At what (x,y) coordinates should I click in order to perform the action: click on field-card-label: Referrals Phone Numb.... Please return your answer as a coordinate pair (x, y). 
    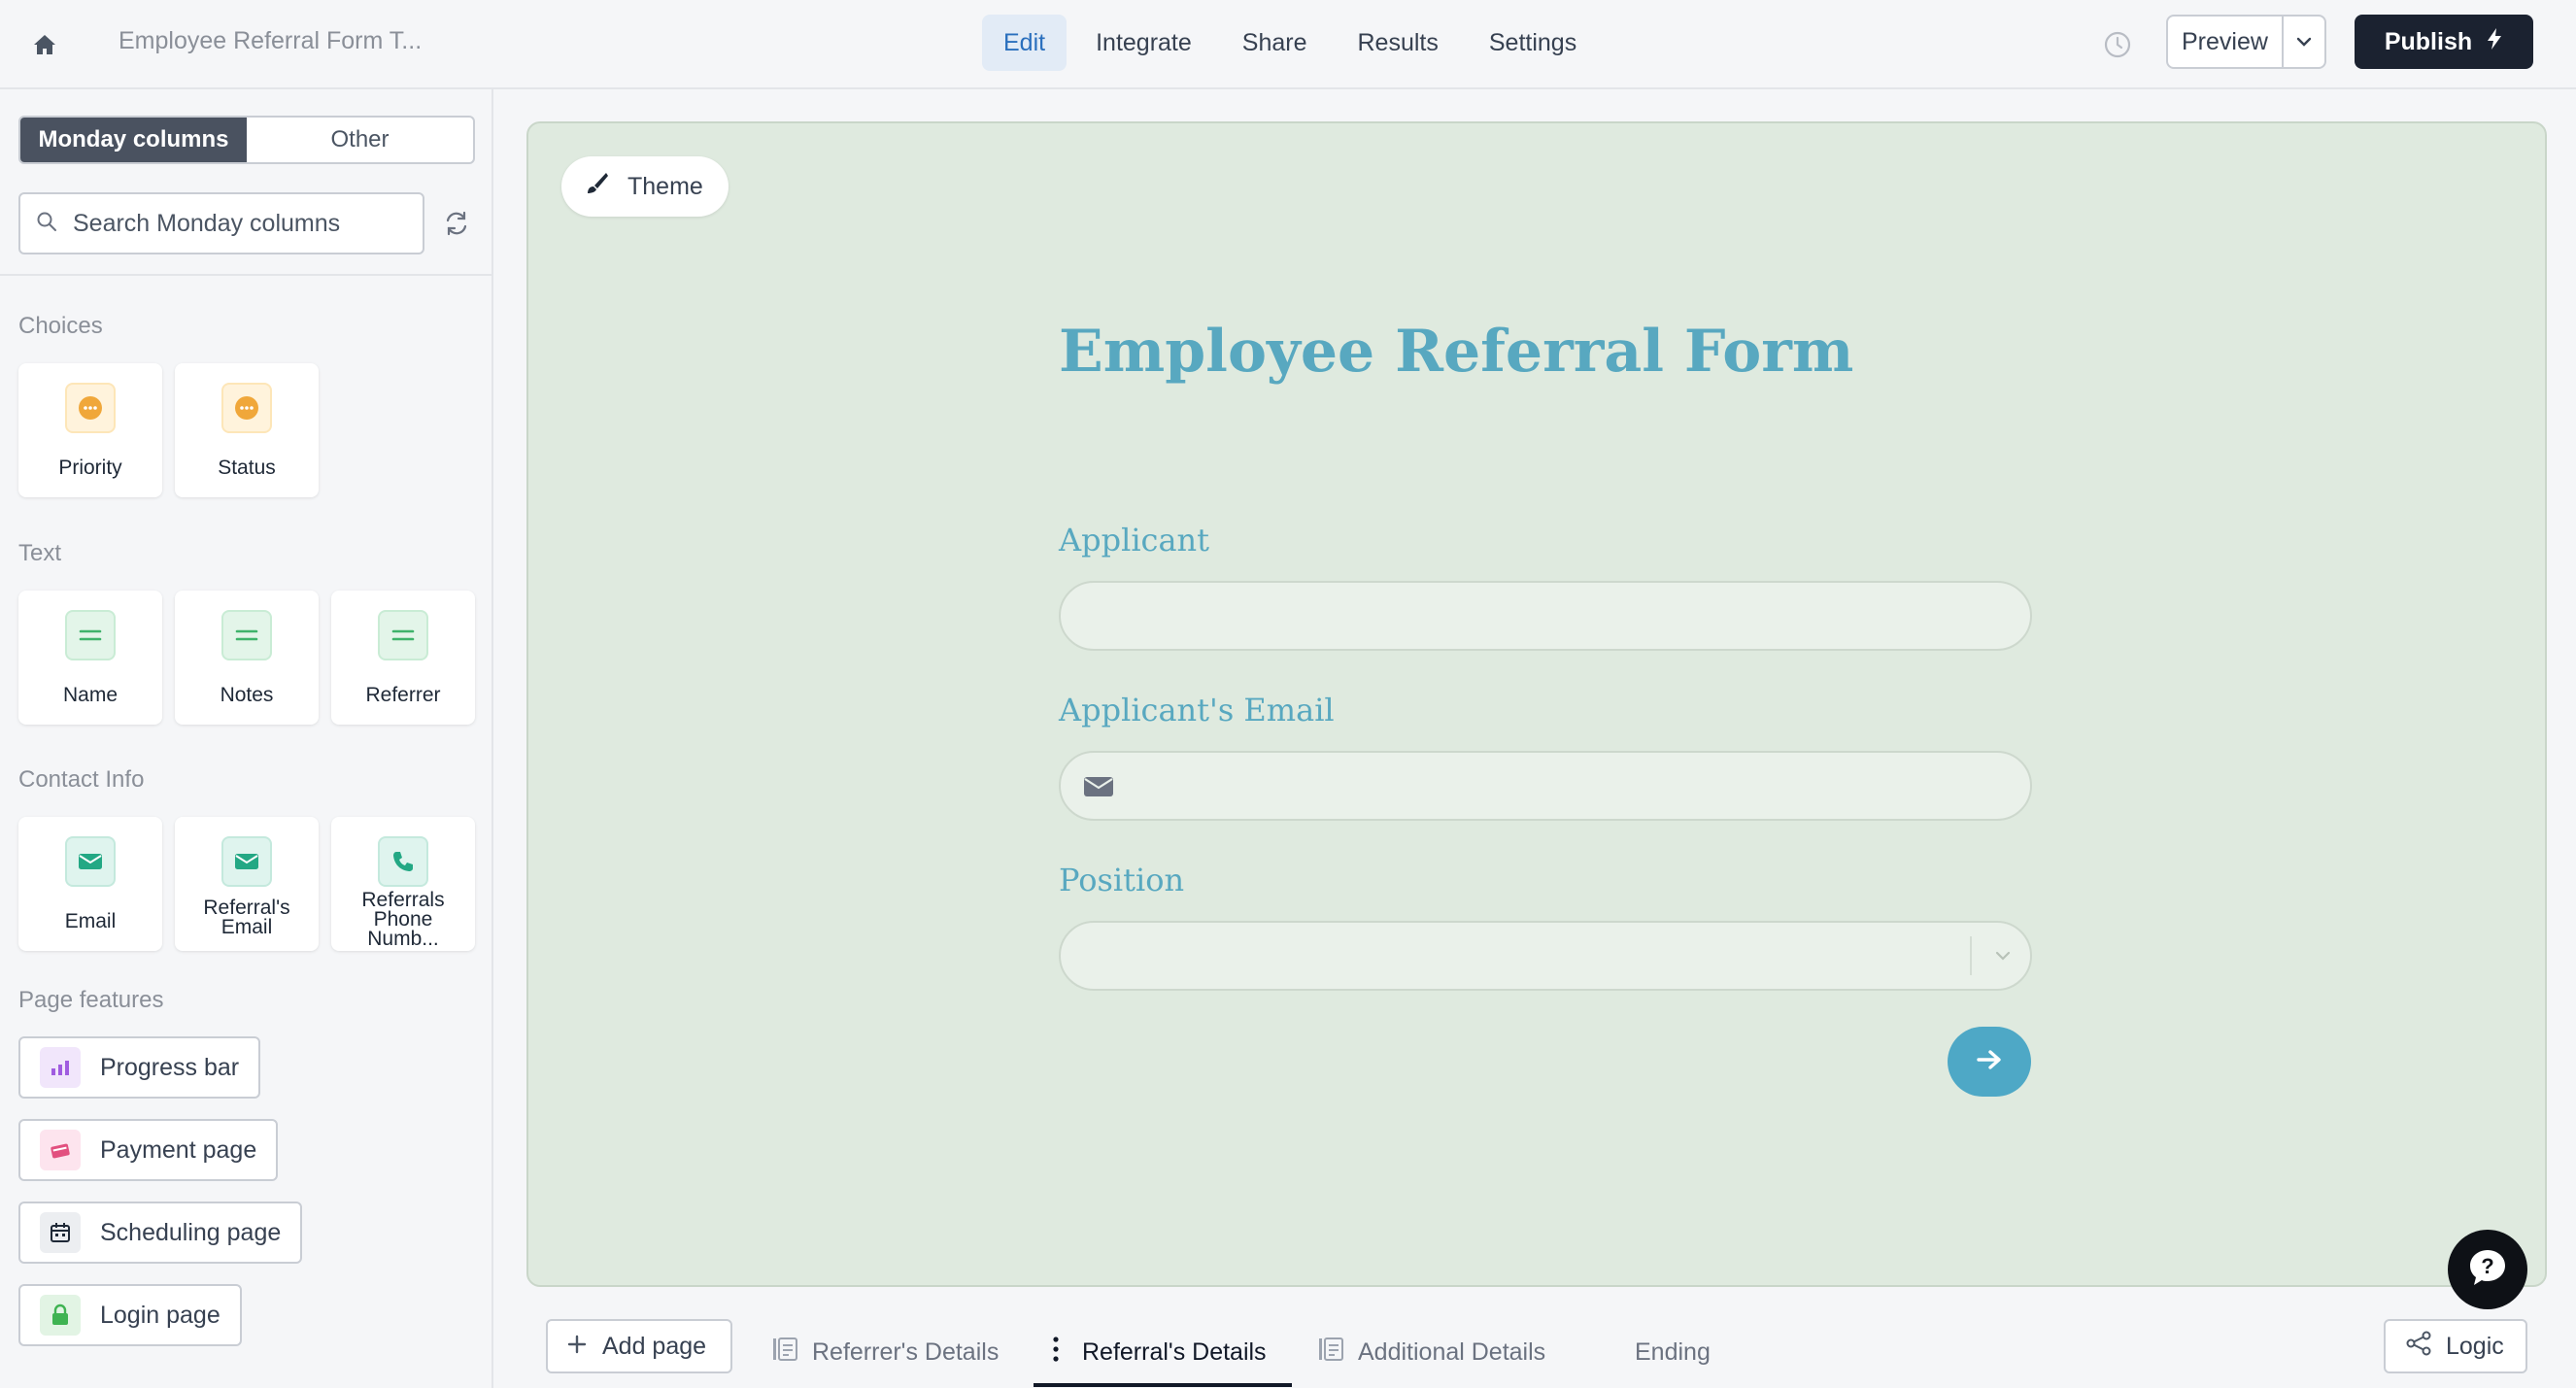
    Looking at the image, I should click on (403, 920).